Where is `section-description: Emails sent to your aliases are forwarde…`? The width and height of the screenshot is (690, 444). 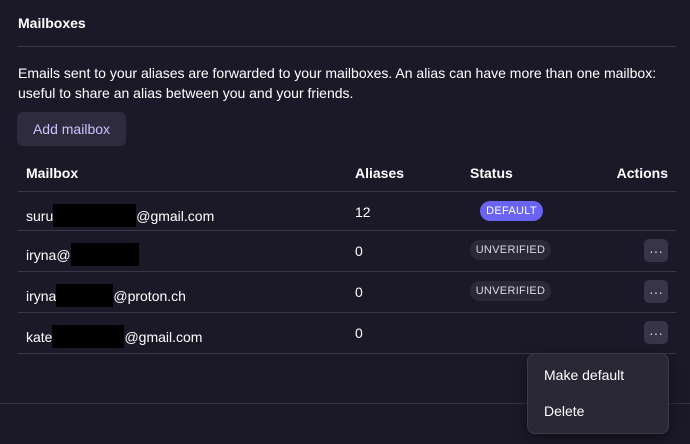 section-description: Emails sent to your aliases are forwarde… is located at coordinates (337, 83).